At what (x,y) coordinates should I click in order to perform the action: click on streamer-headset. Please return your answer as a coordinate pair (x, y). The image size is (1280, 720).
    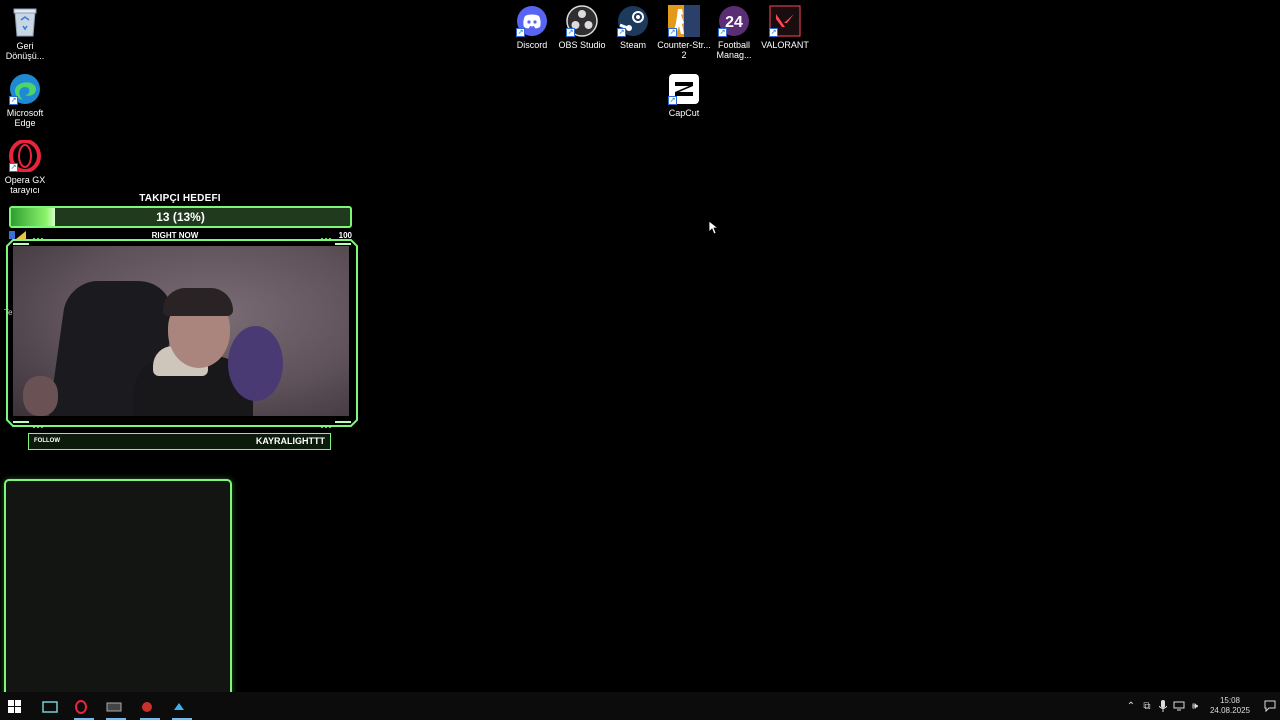
    Looking at the image, I should click on (198, 302).